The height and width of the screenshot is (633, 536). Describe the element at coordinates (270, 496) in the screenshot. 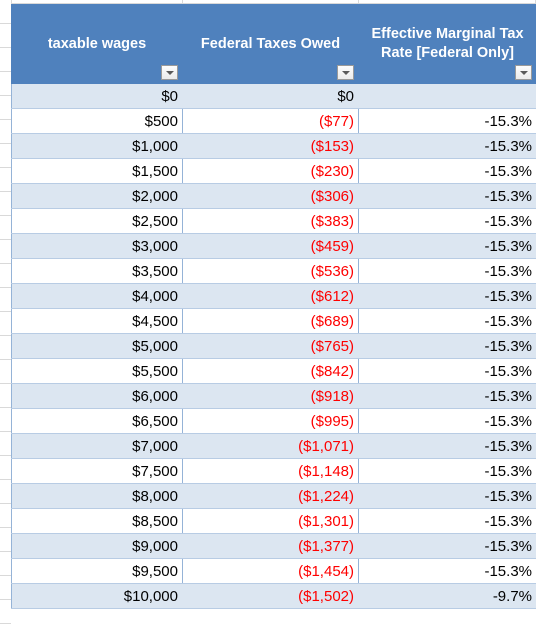

I see `cell-taxes: ($1,224)` at that location.